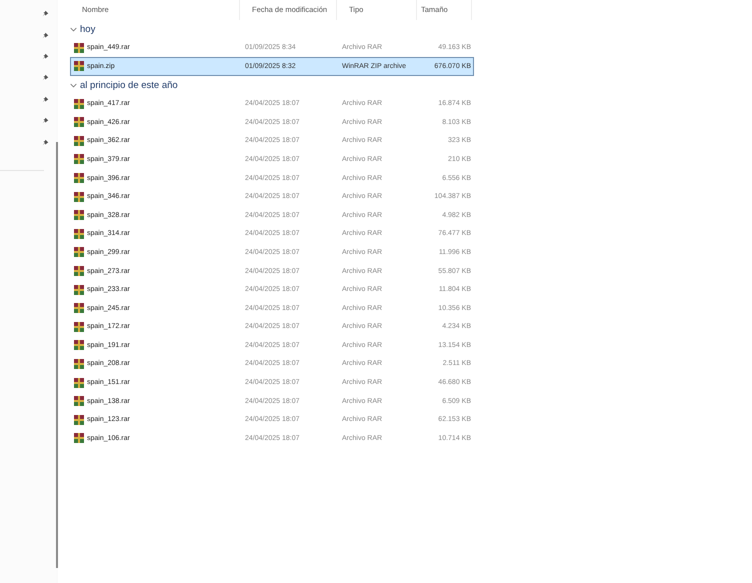 The height and width of the screenshot is (583, 752). I want to click on group-header: hoy, so click(88, 29).